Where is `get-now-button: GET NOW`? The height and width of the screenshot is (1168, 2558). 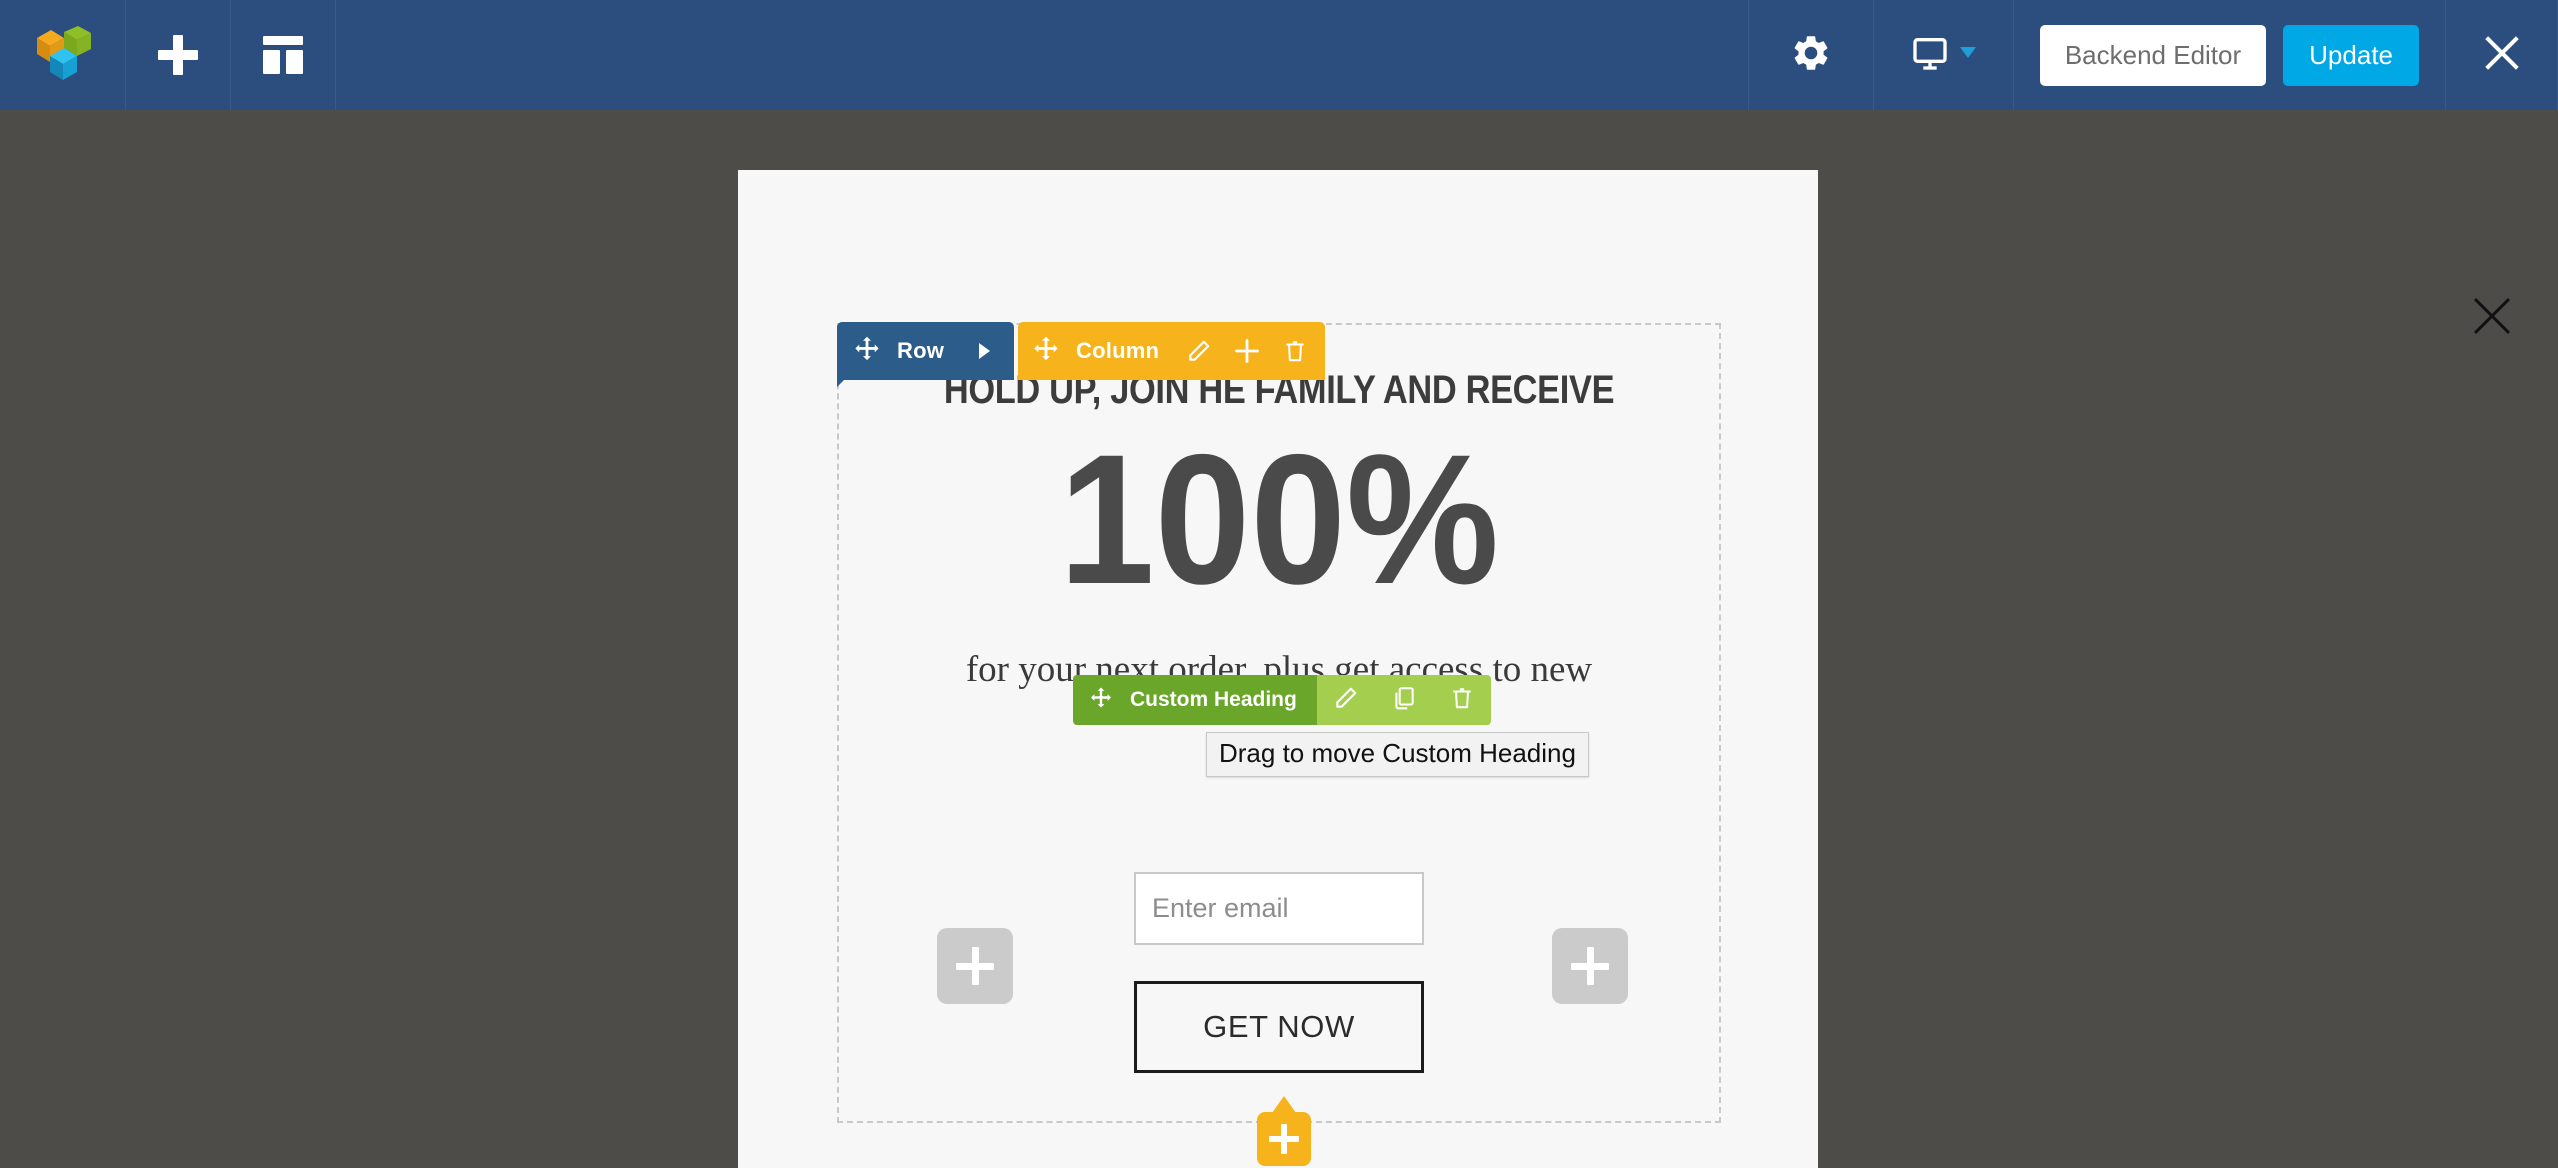
get-now-button: GET NOW is located at coordinates (1279, 1027).